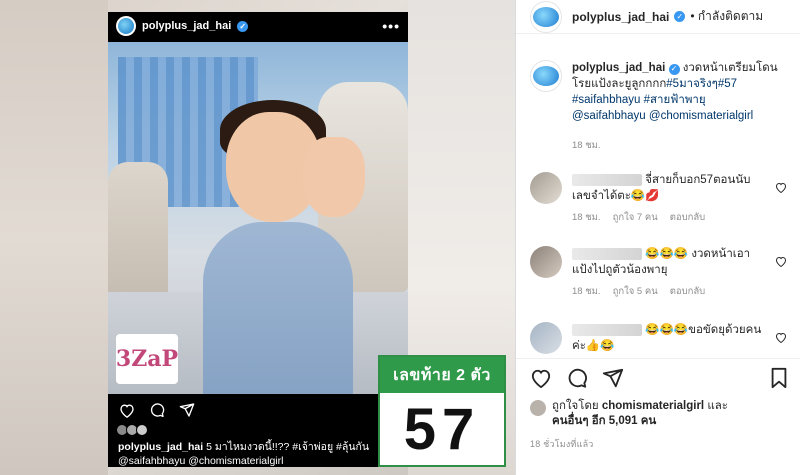 The width and height of the screenshot is (800, 475). What do you see at coordinates (442, 375) in the screenshot?
I see `lottery-label: เลขท้าย 2 ตัว` at bounding box center [442, 375].